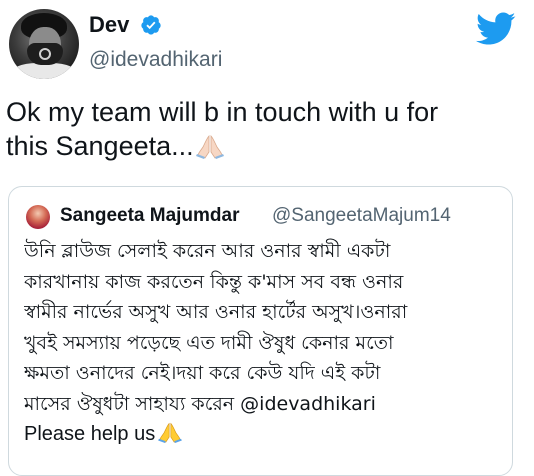  Describe the element at coordinates (151, 25) in the screenshot. I see `verified-badge-icon` at that location.